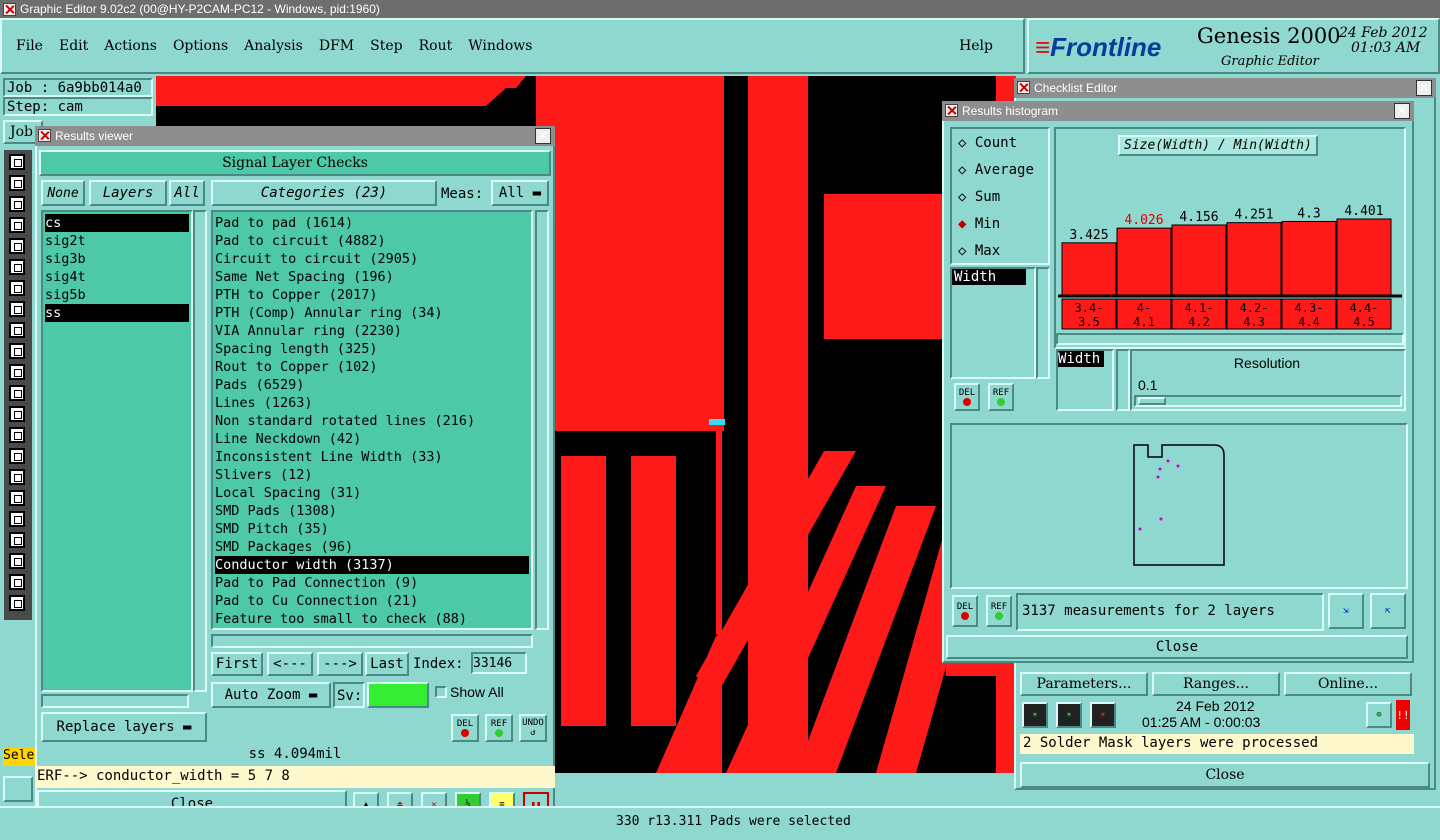 Image resolution: width=1440 pixels, height=840 pixels. What do you see at coordinates (1001, 397) in the screenshot?
I see `hist-ref-button: REF` at bounding box center [1001, 397].